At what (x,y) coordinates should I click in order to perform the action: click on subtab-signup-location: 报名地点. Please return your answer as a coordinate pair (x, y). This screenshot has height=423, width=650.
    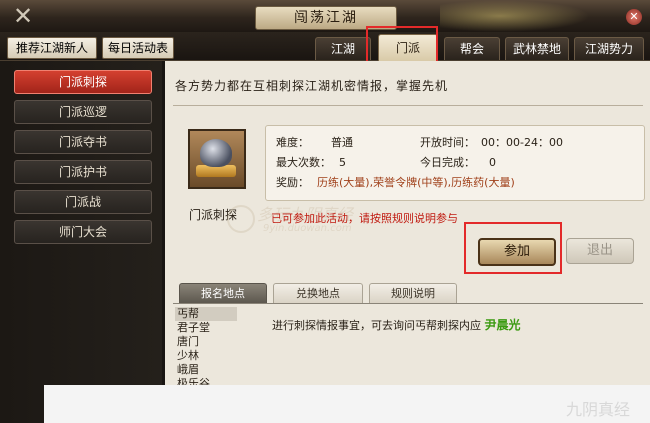
    Looking at the image, I should click on (223, 293).